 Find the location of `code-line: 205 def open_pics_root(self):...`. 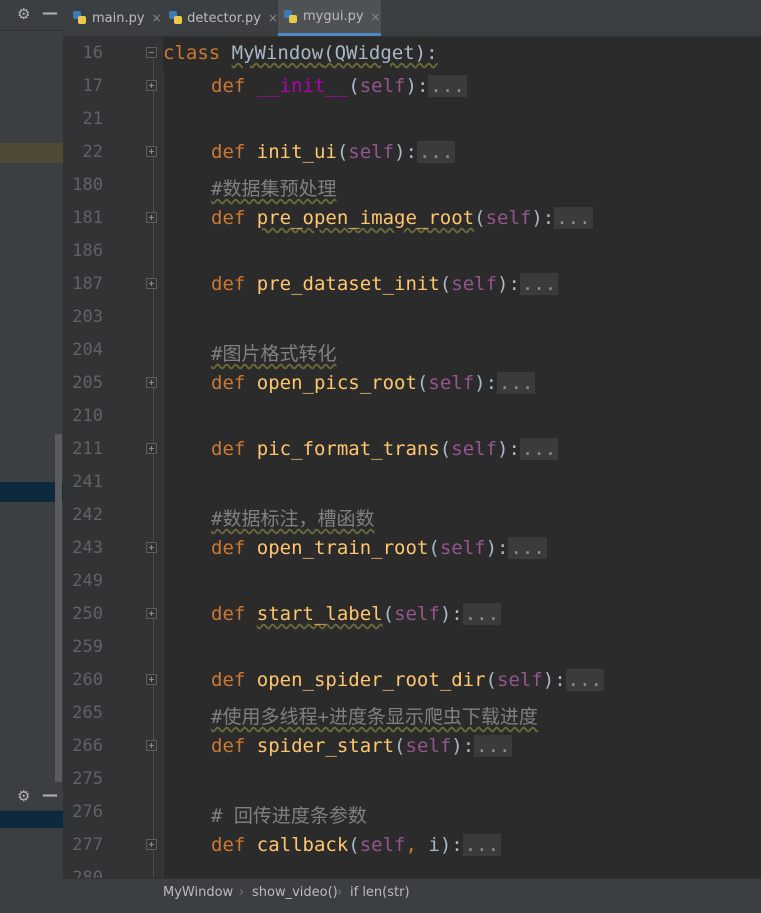

code-line: 205 def open_pics_root(self):... is located at coordinates (380, 383).